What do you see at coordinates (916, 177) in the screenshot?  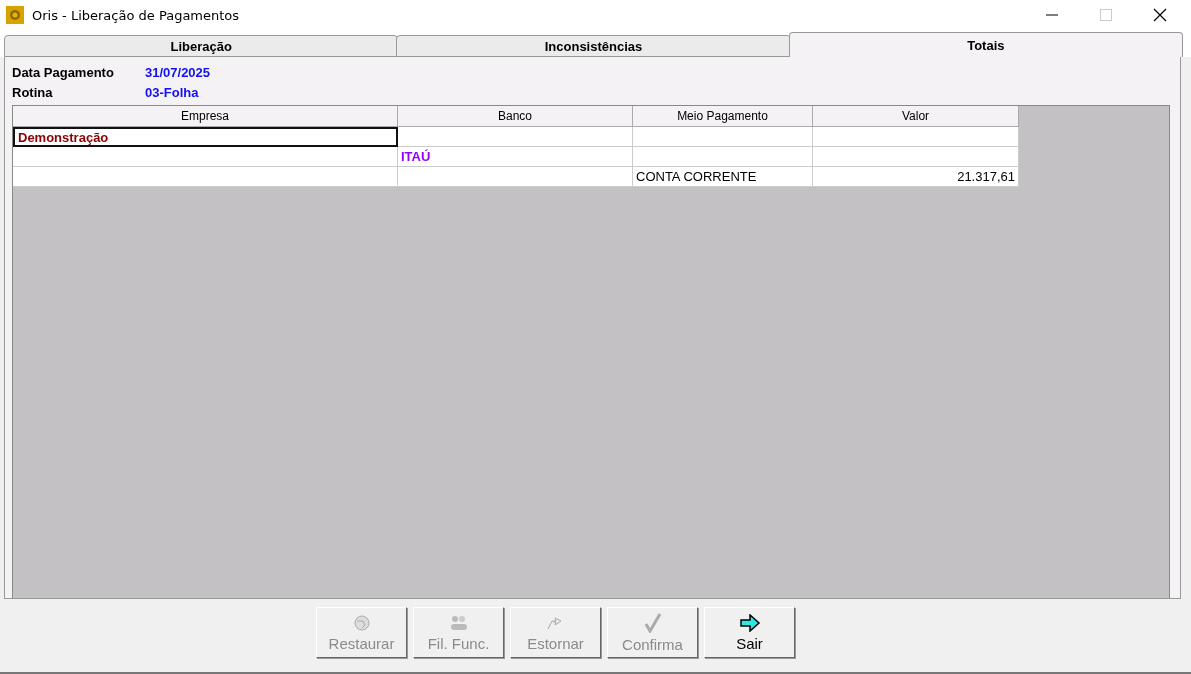 I see `table-cell: 21.317,61` at bounding box center [916, 177].